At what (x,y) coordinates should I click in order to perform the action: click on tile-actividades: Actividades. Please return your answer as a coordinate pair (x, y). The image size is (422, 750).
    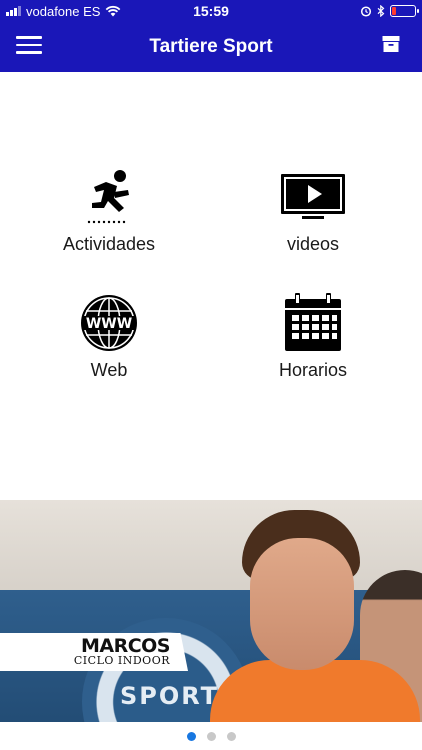
    Looking at the image, I should click on (109, 210).